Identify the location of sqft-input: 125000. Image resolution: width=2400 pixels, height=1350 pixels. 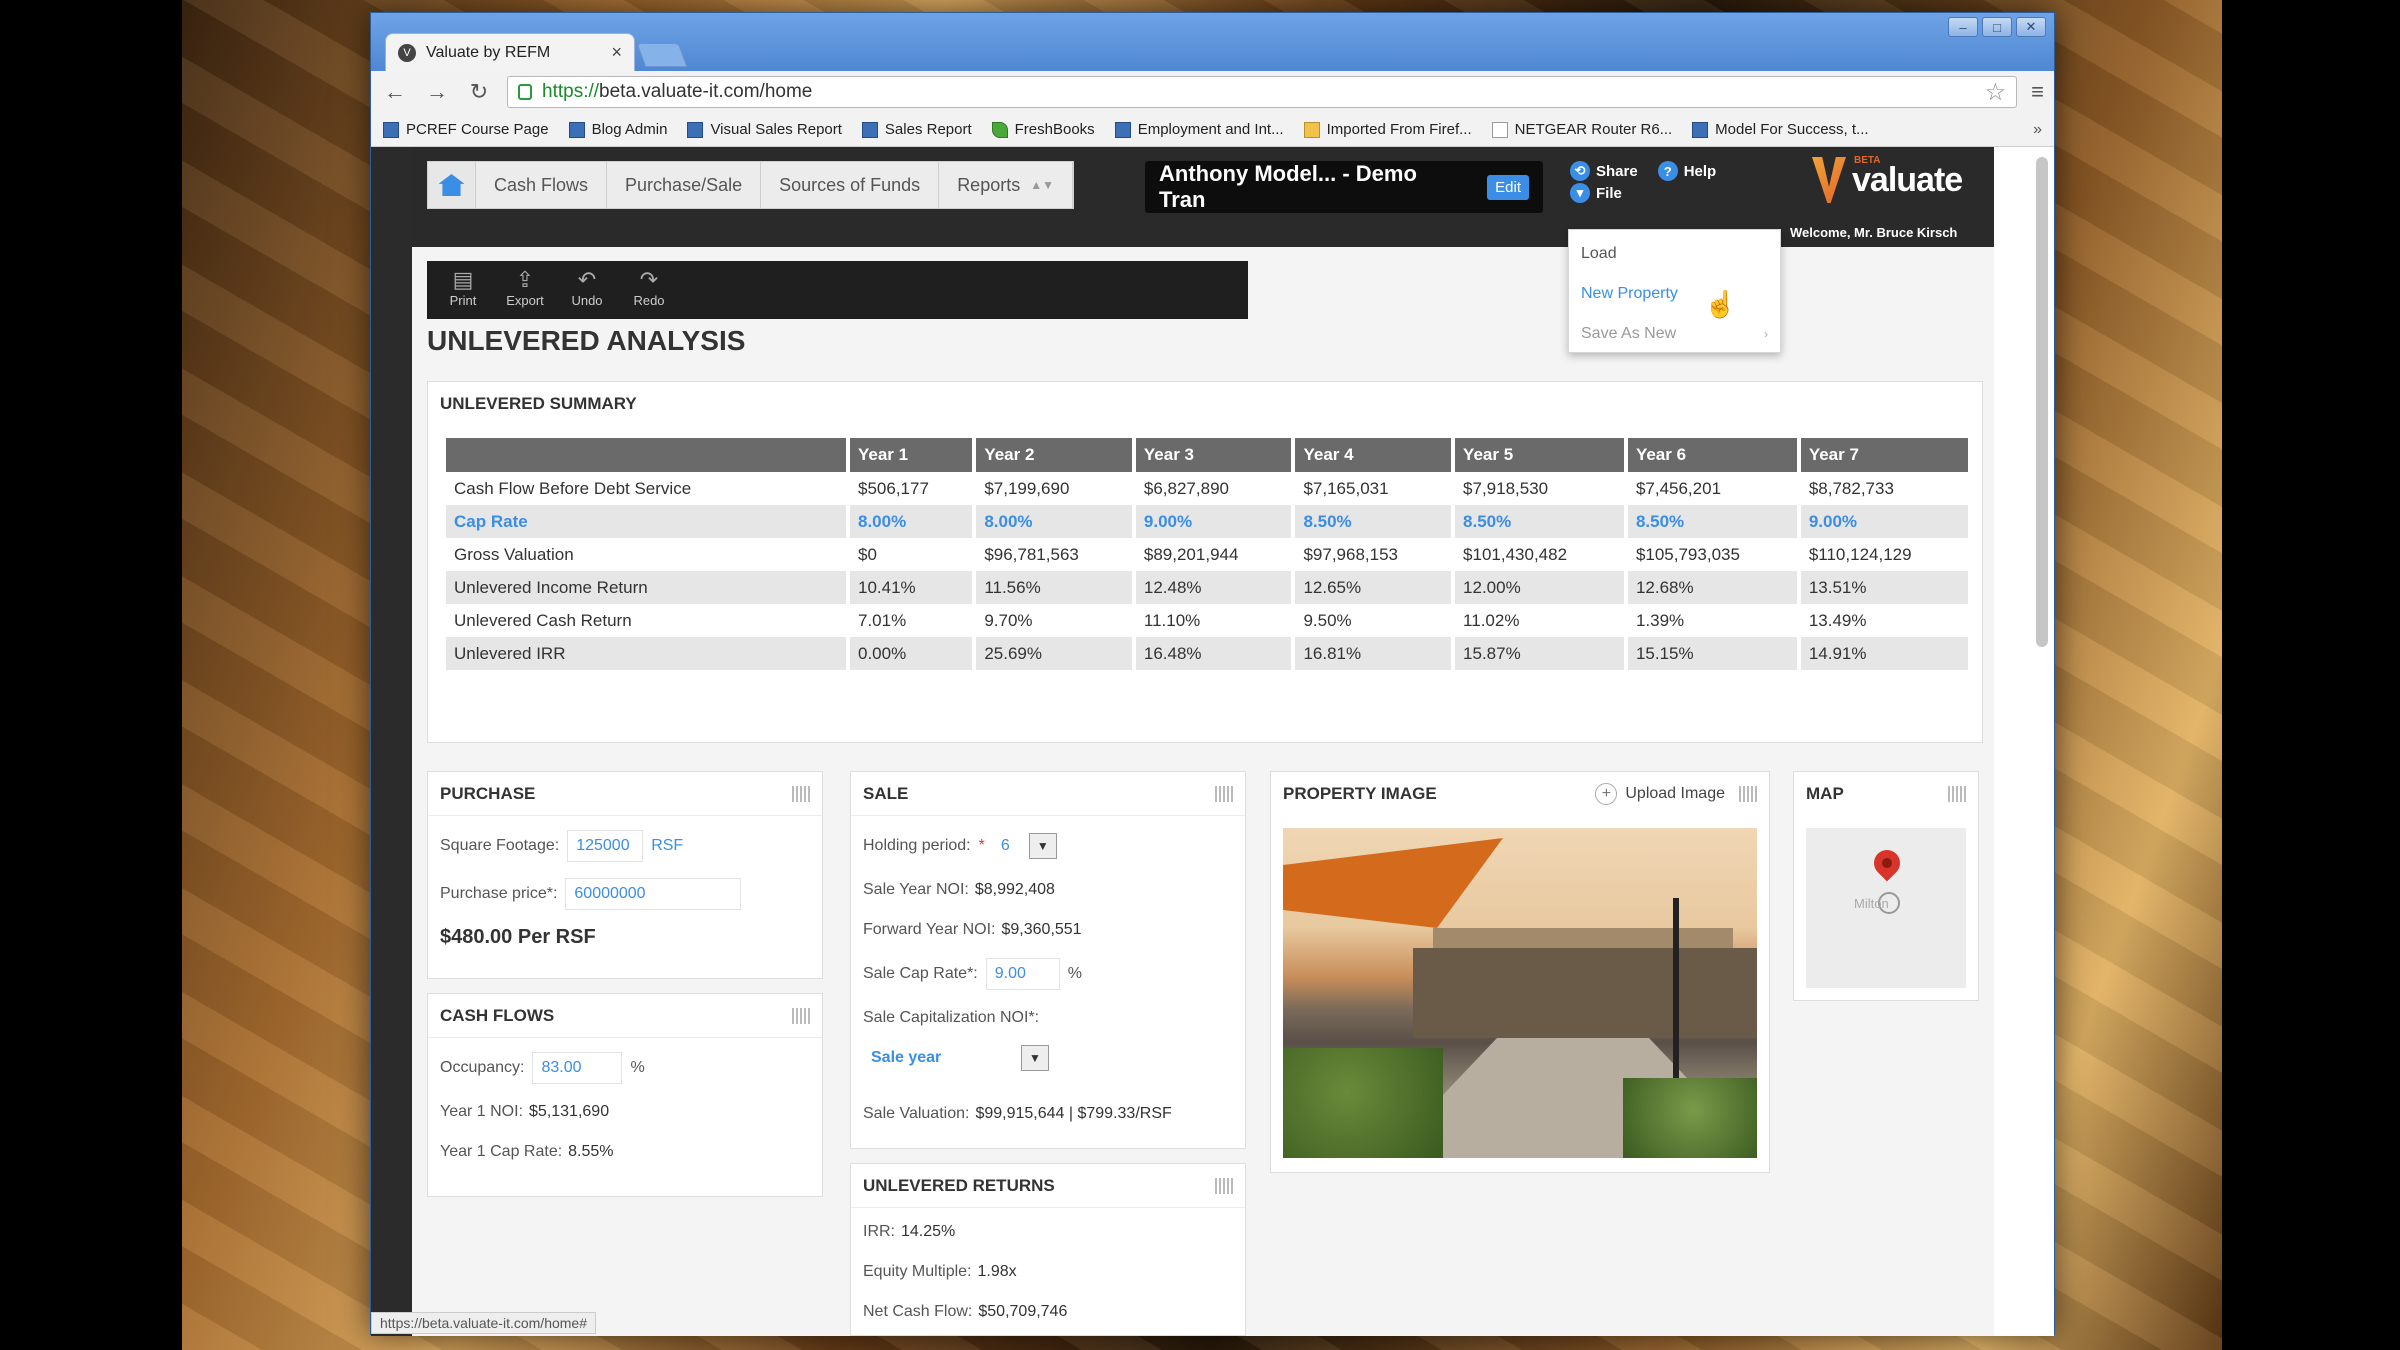
(605, 846).